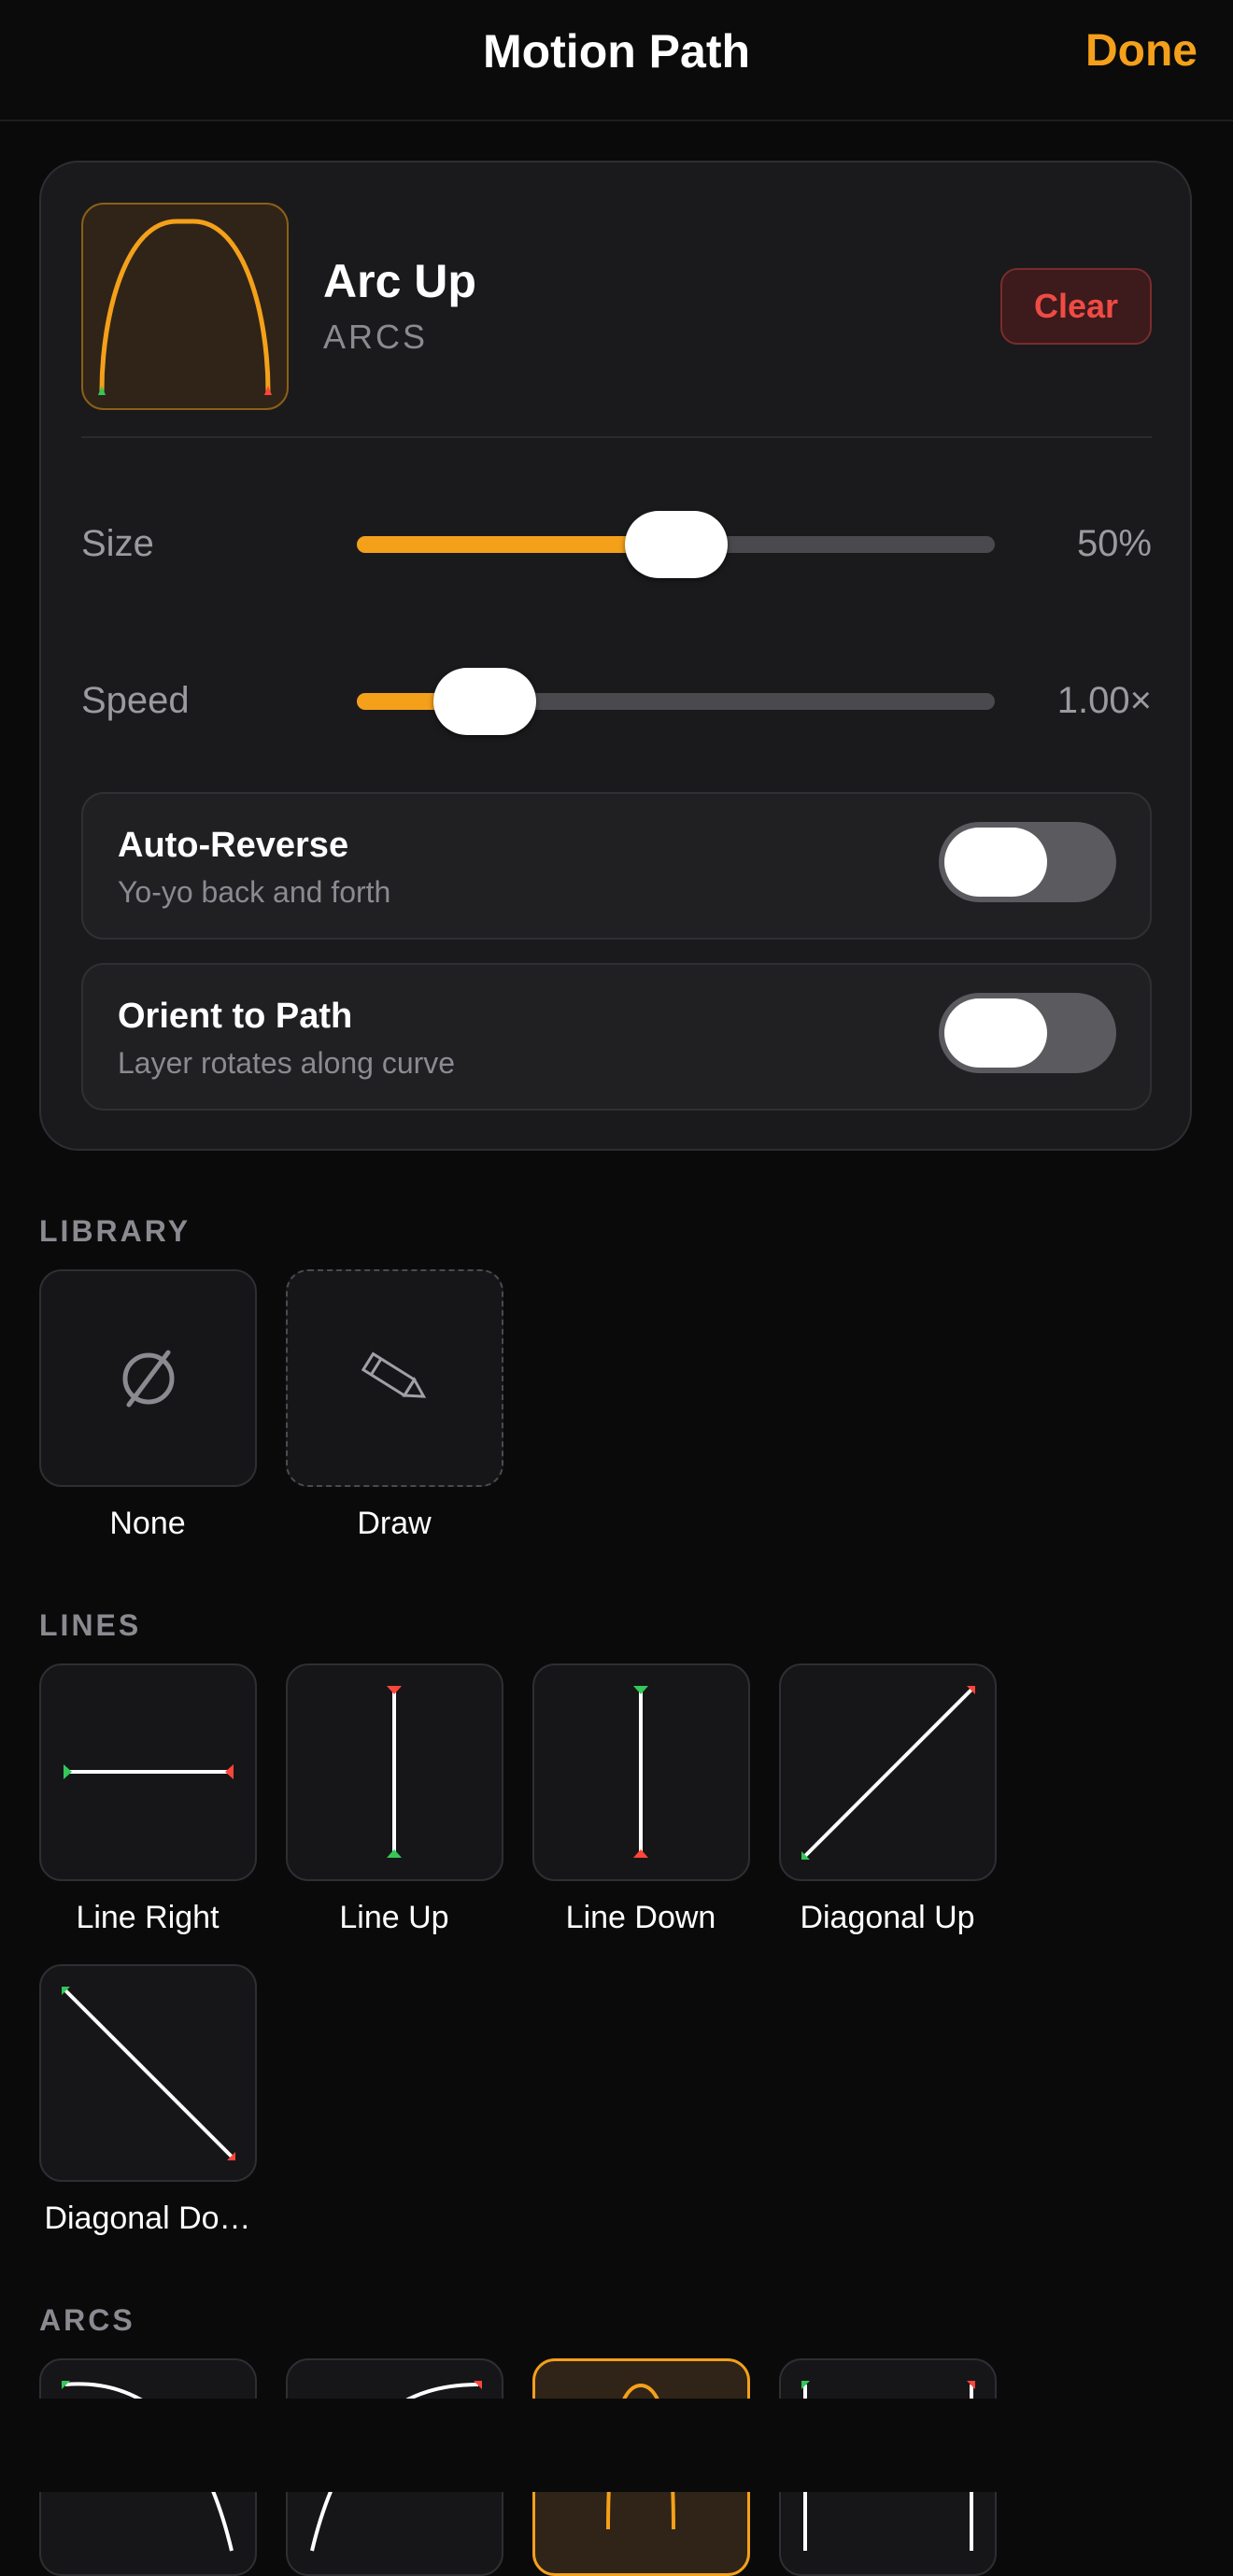  I want to click on path-tile-none, so click(148, 1378).